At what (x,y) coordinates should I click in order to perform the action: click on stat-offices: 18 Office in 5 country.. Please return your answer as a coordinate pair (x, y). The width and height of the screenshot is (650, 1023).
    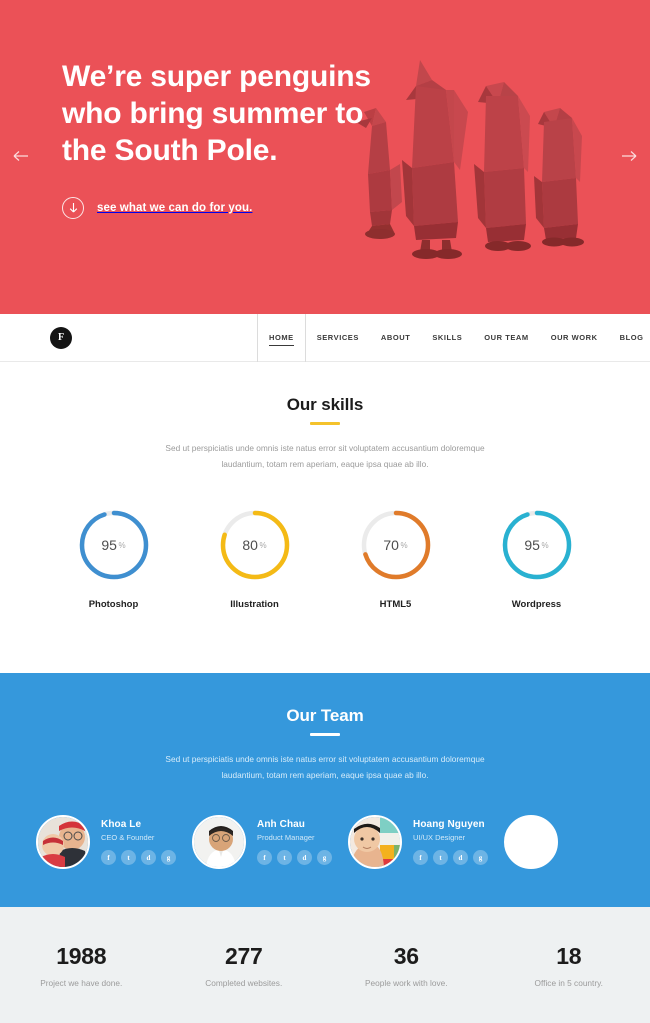
    Looking at the image, I should click on (569, 965).